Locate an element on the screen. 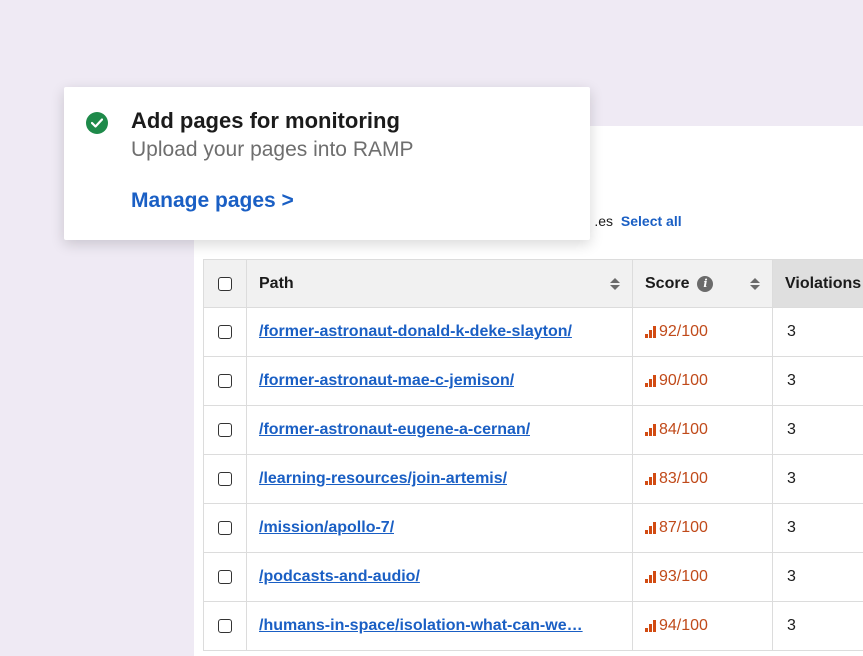  path-cell: /former-astronaut-donald-k-deke-slayton/ is located at coordinates (439, 332).